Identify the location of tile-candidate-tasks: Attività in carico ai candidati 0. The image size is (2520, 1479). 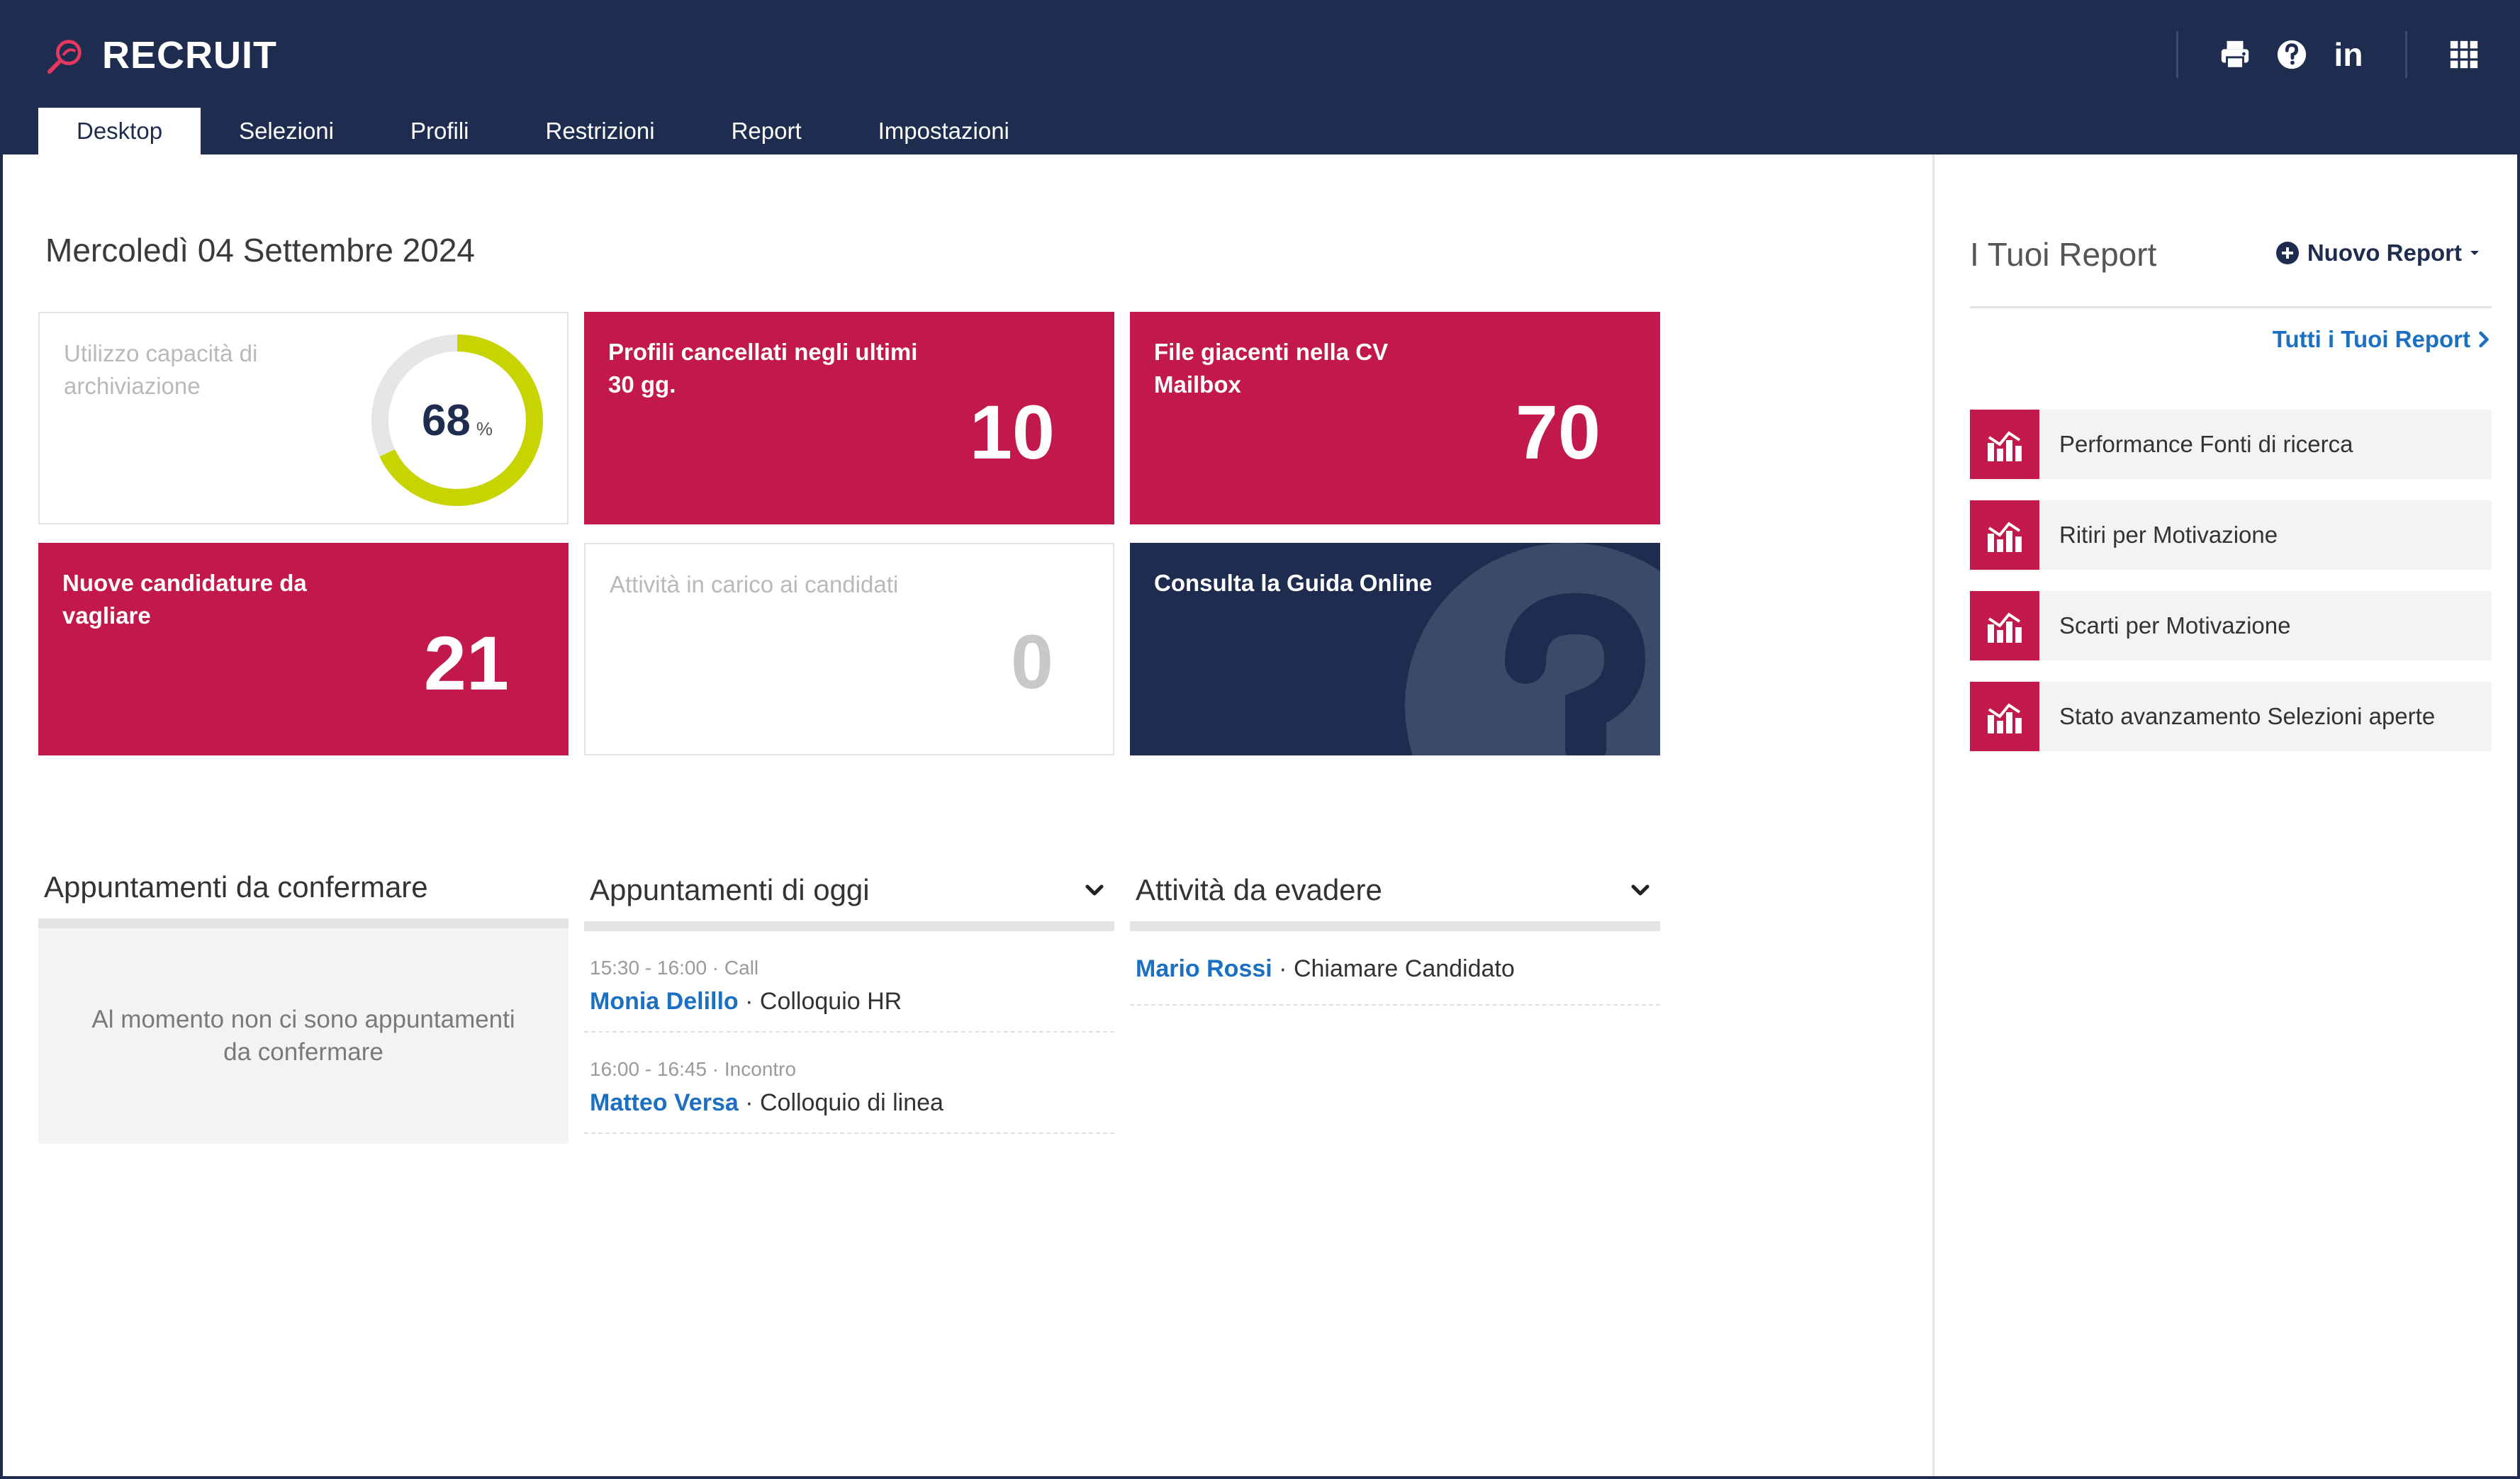
(849, 649).